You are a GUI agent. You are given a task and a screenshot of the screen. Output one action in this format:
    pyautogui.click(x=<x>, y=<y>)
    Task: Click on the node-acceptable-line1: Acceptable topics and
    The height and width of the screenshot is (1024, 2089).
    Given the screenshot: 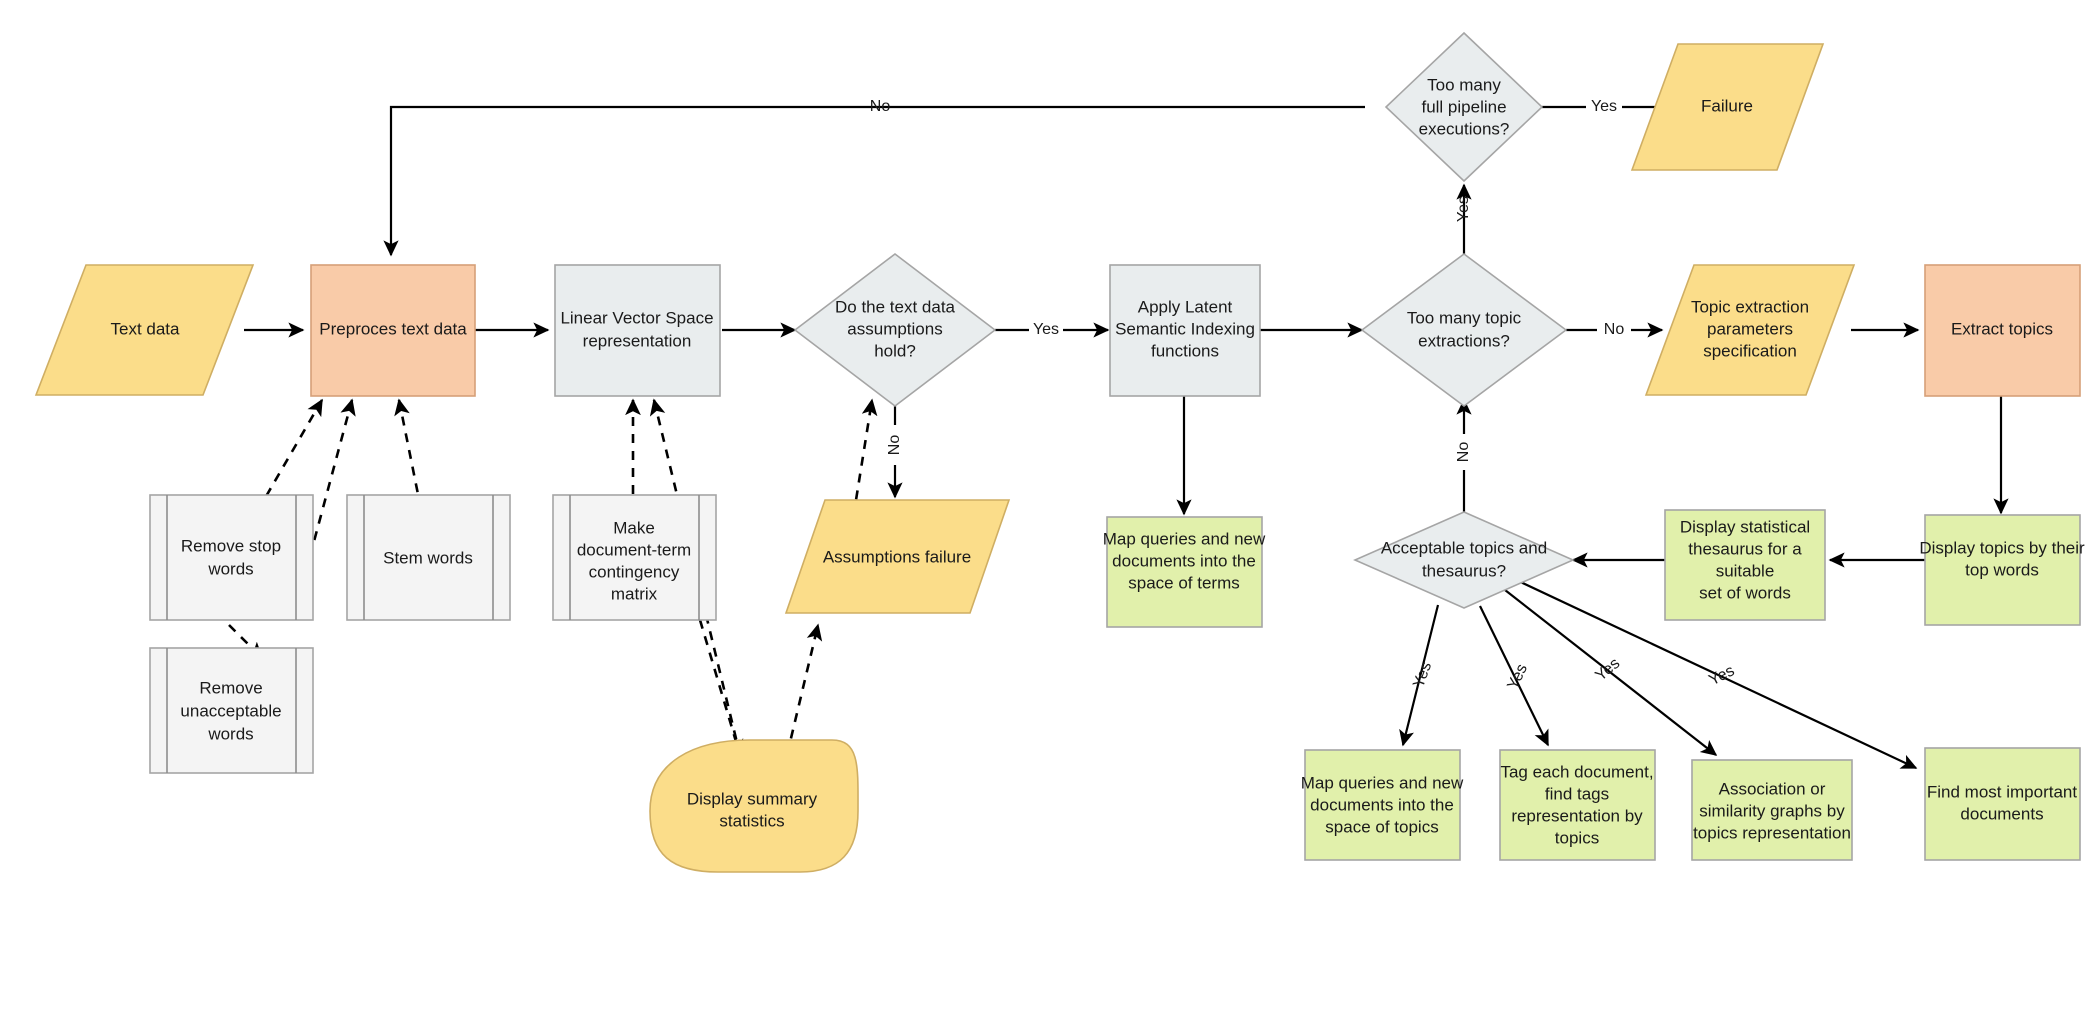 What is the action you would take?
    pyautogui.click(x=1464, y=547)
    